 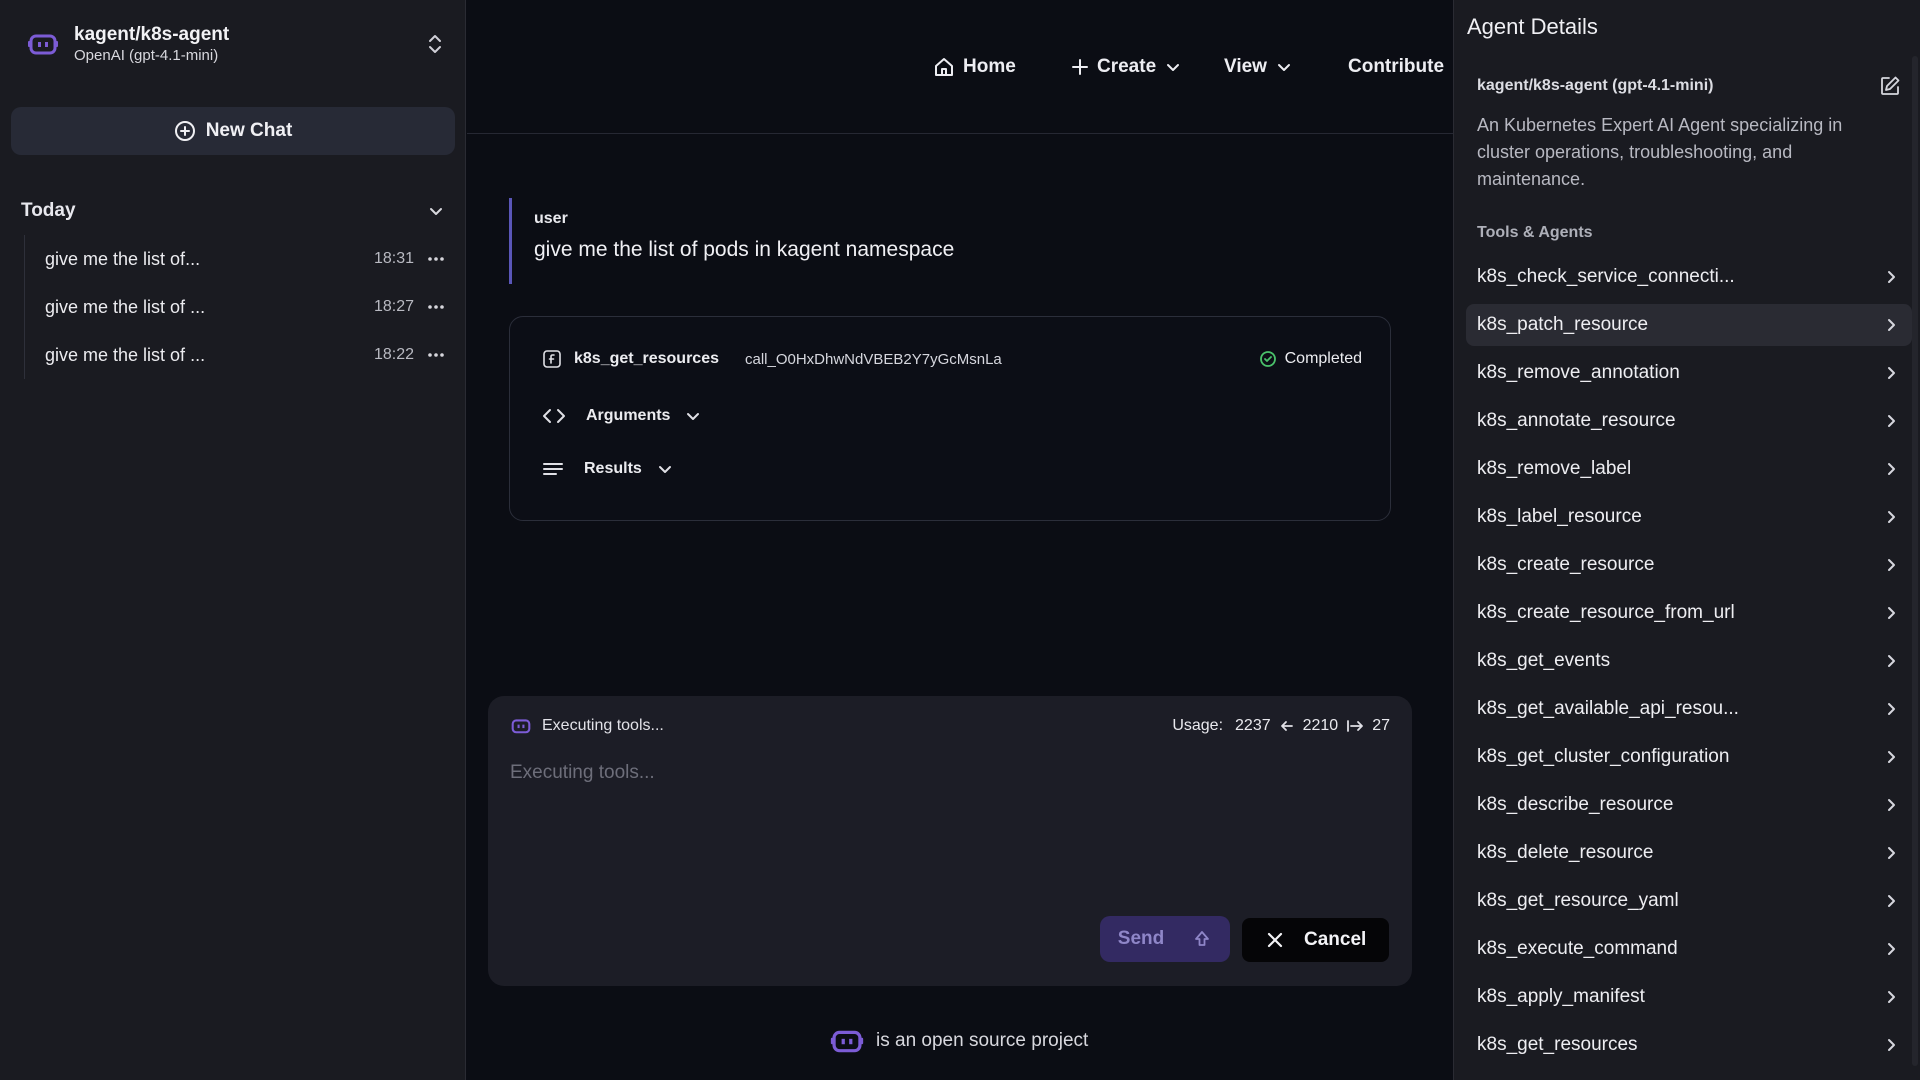 What do you see at coordinates (1396, 67) in the screenshot?
I see `nav-contribute: Contribute` at bounding box center [1396, 67].